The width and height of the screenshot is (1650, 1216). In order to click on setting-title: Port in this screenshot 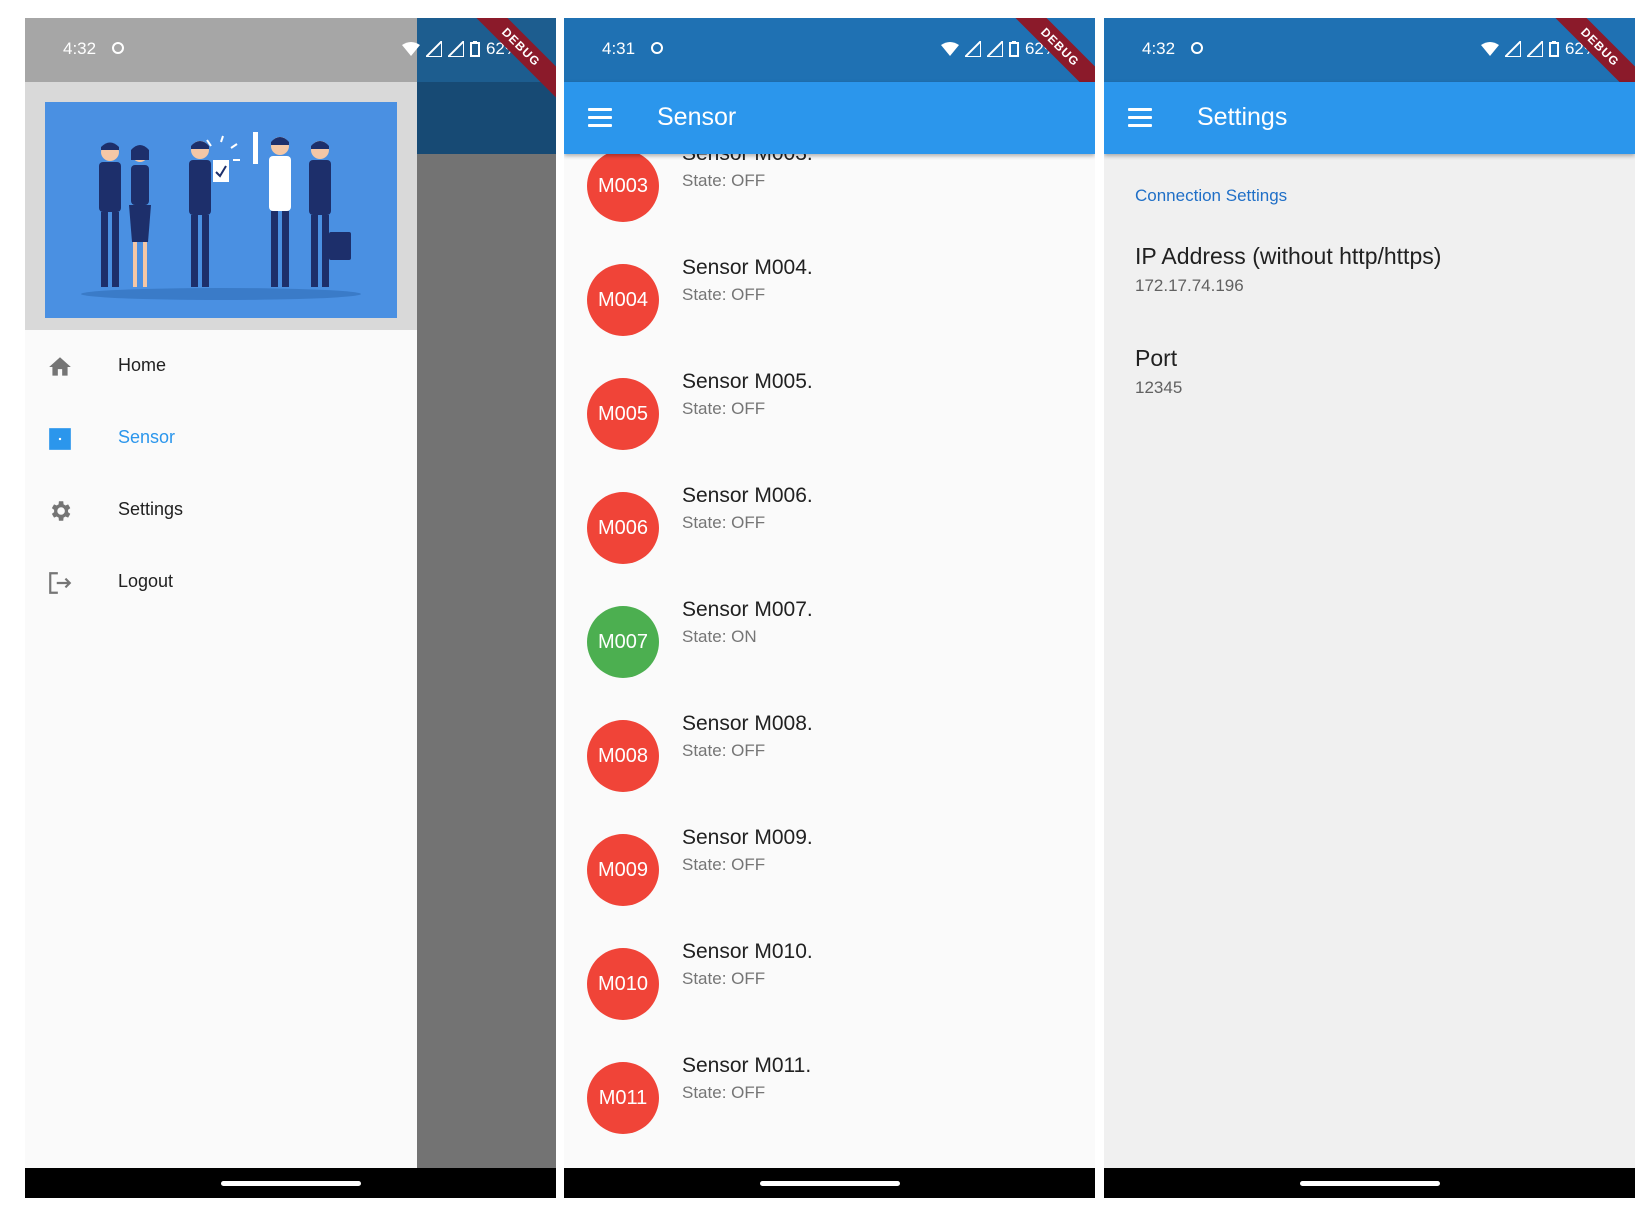, I will do `click(1156, 358)`.